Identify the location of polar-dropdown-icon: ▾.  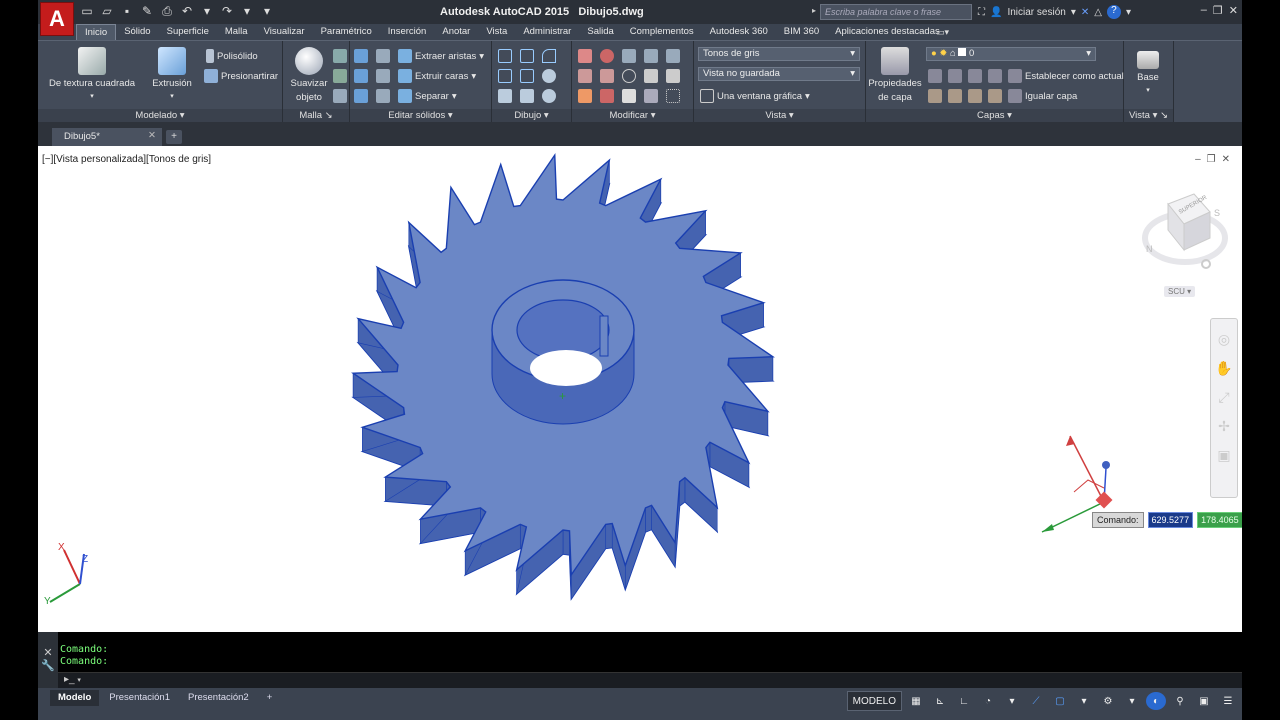
(1012, 701).